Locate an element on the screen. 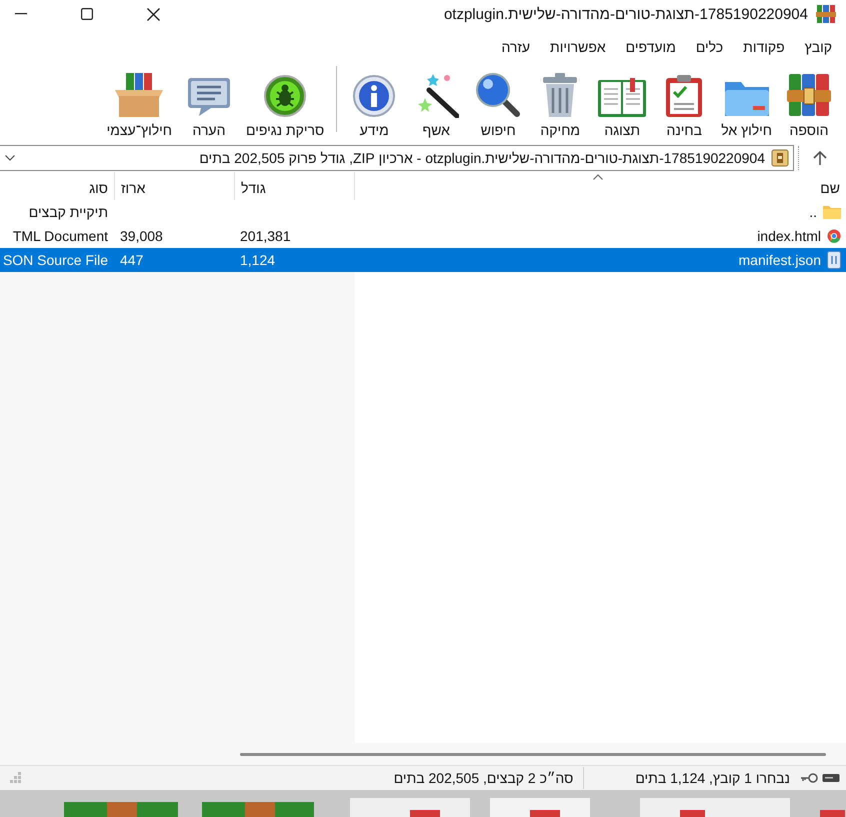 The width and height of the screenshot is (846, 817). column-header: שם is located at coordinates (600, 186).